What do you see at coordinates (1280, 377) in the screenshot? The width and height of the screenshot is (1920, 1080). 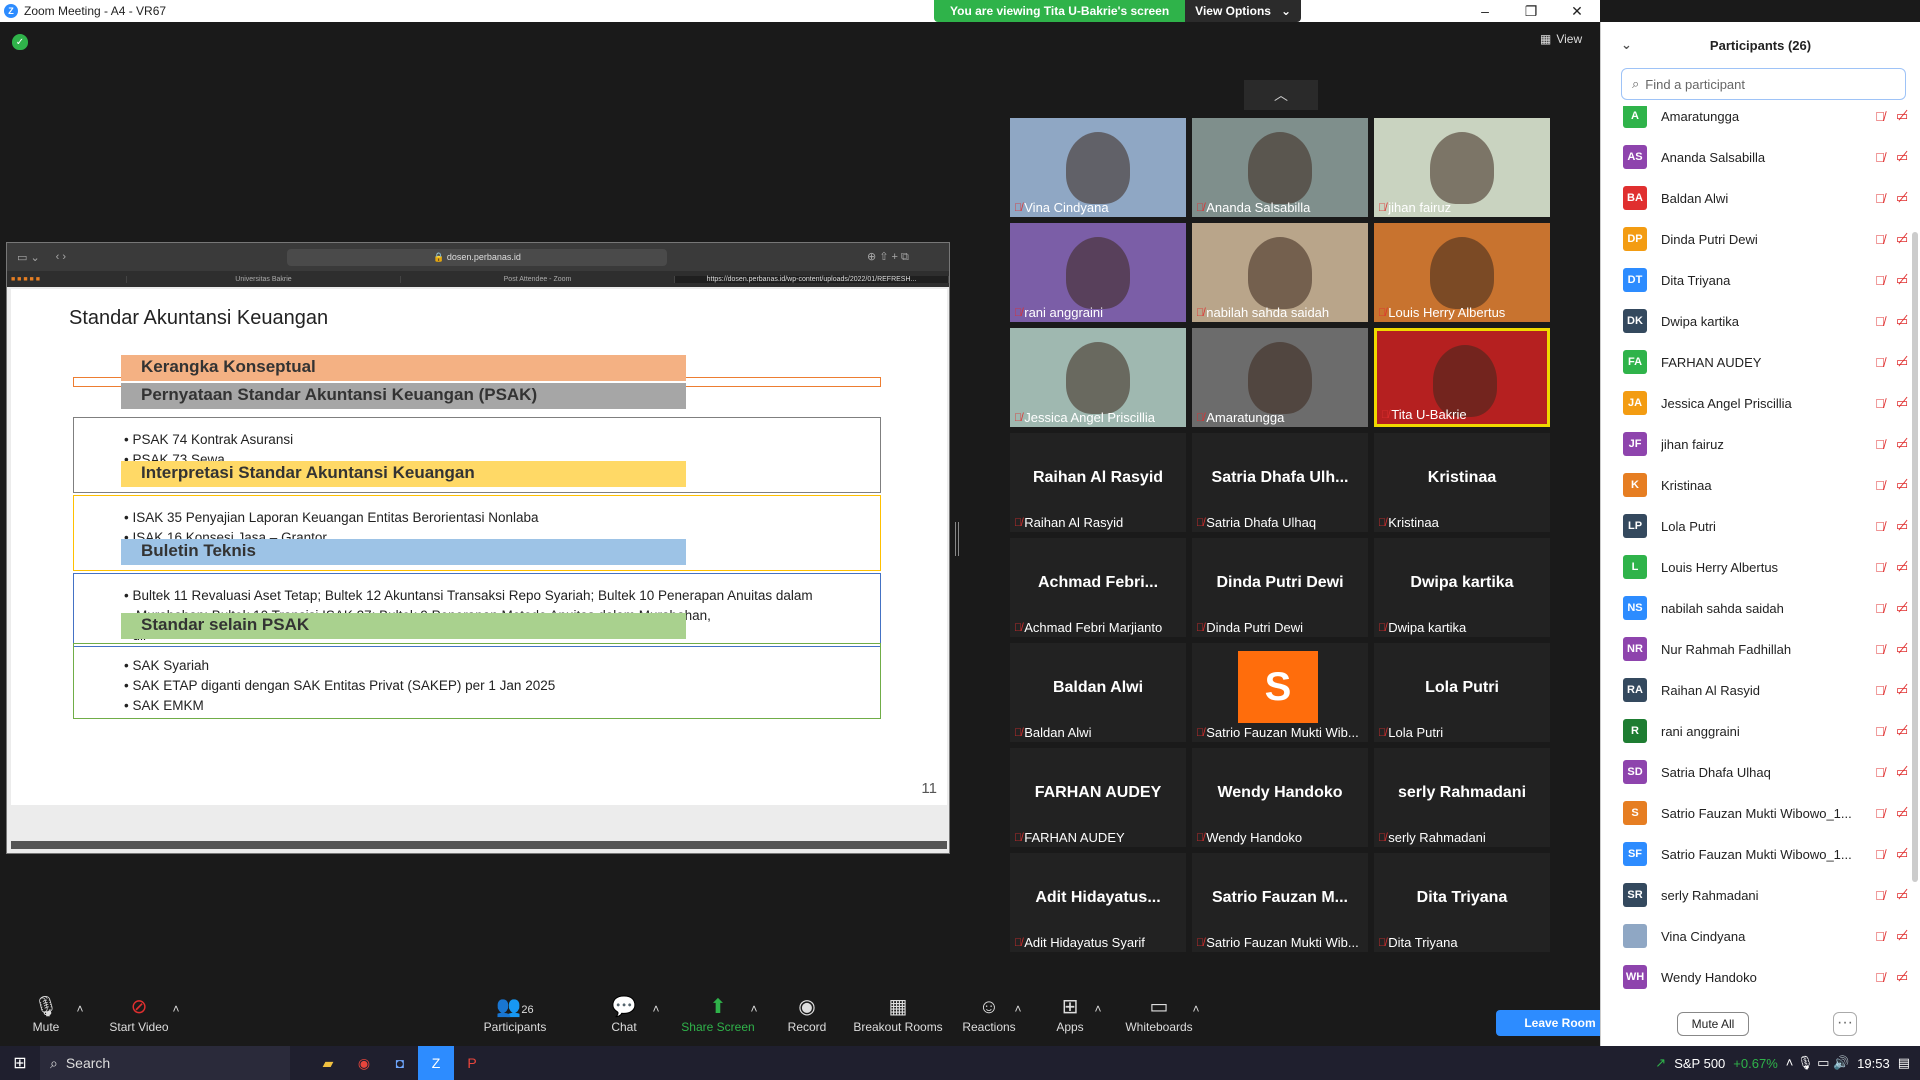 I see `video-tile: 🎙̸ Amaratungga` at bounding box center [1280, 377].